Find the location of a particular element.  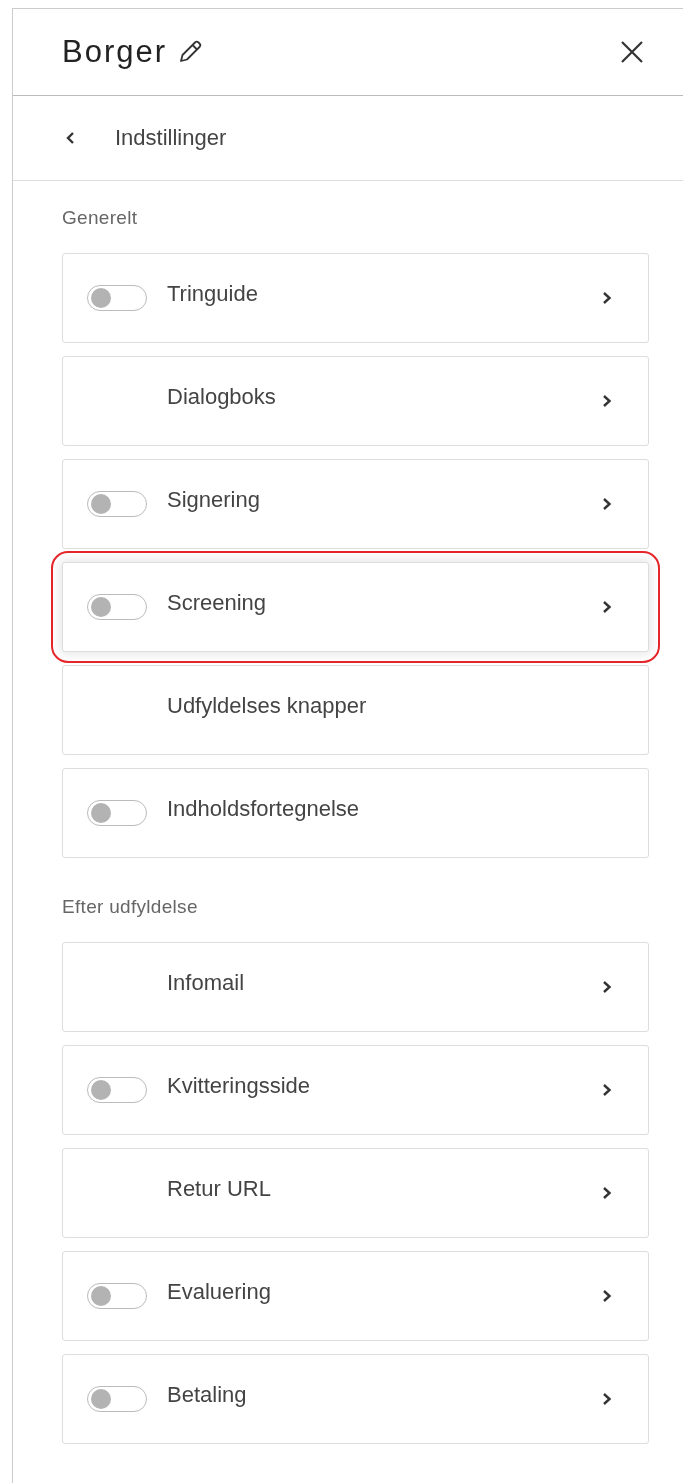

settings-row: Kvitteringsside is located at coordinates (355, 1090).